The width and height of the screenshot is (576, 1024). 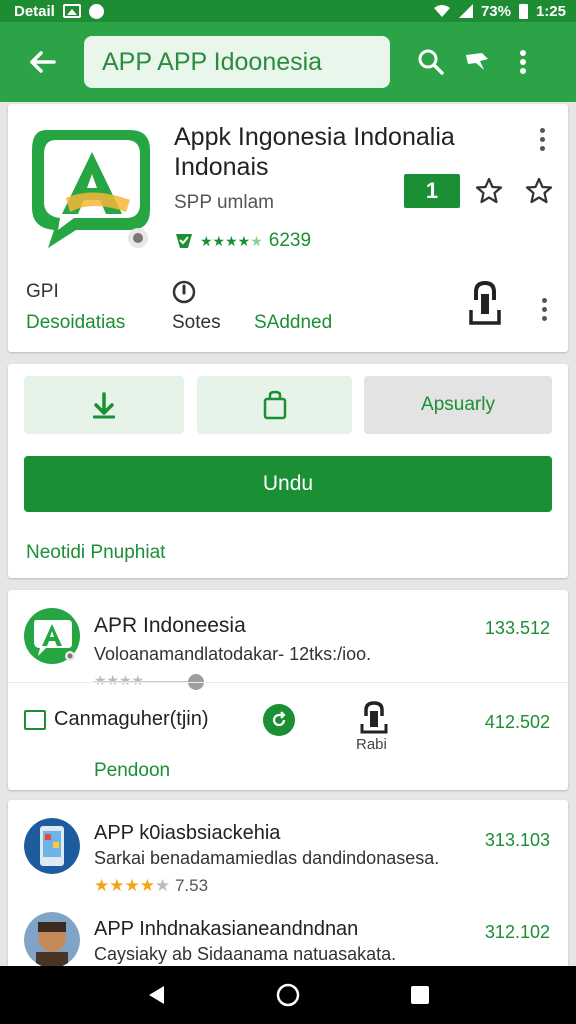 I want to click on app-title-line1: Appk Ingonesia Indonalia, so click(x=314, y=137).